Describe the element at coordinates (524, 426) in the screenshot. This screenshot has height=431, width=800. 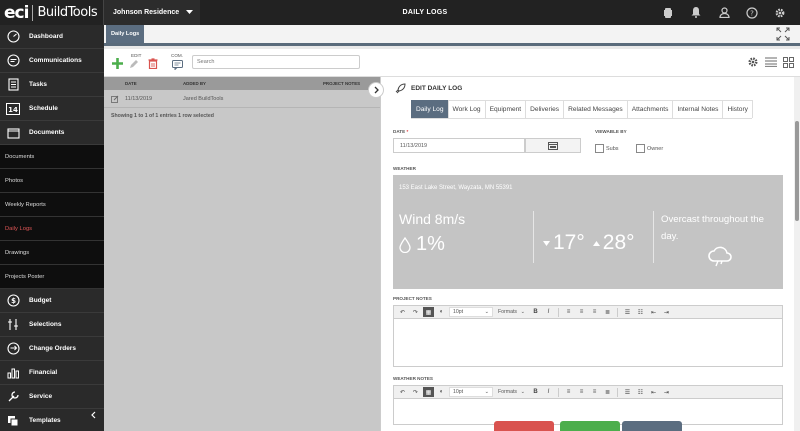
I see `delete-log-button` at that location.